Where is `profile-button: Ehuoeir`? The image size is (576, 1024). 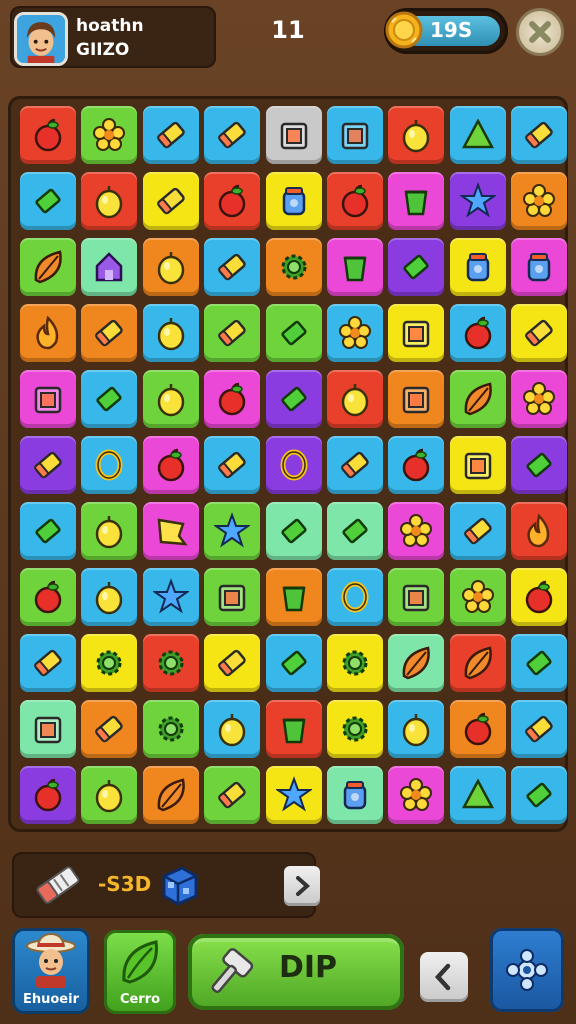 profile-button: Ehuoeir is located at coordinates (51, 971).